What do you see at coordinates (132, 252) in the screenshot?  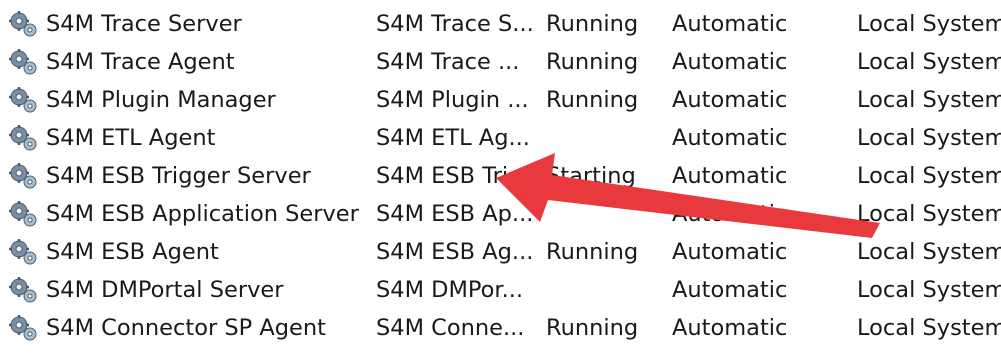 I see `service-name: S4M ESB Agent` at bounding box center [132, 252].